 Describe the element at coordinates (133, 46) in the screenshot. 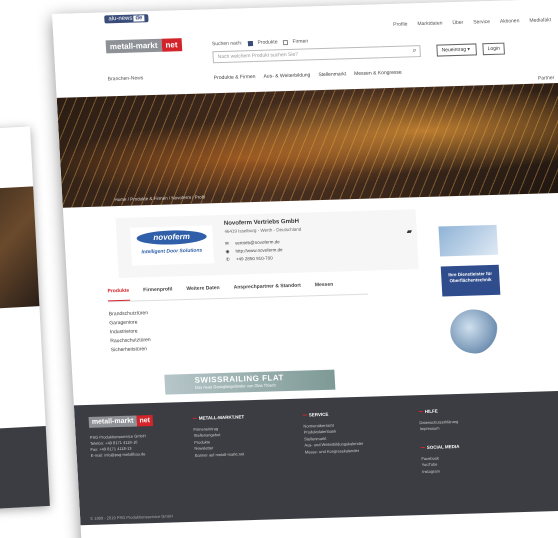

I see `logo-left: metall-markt` at that location.